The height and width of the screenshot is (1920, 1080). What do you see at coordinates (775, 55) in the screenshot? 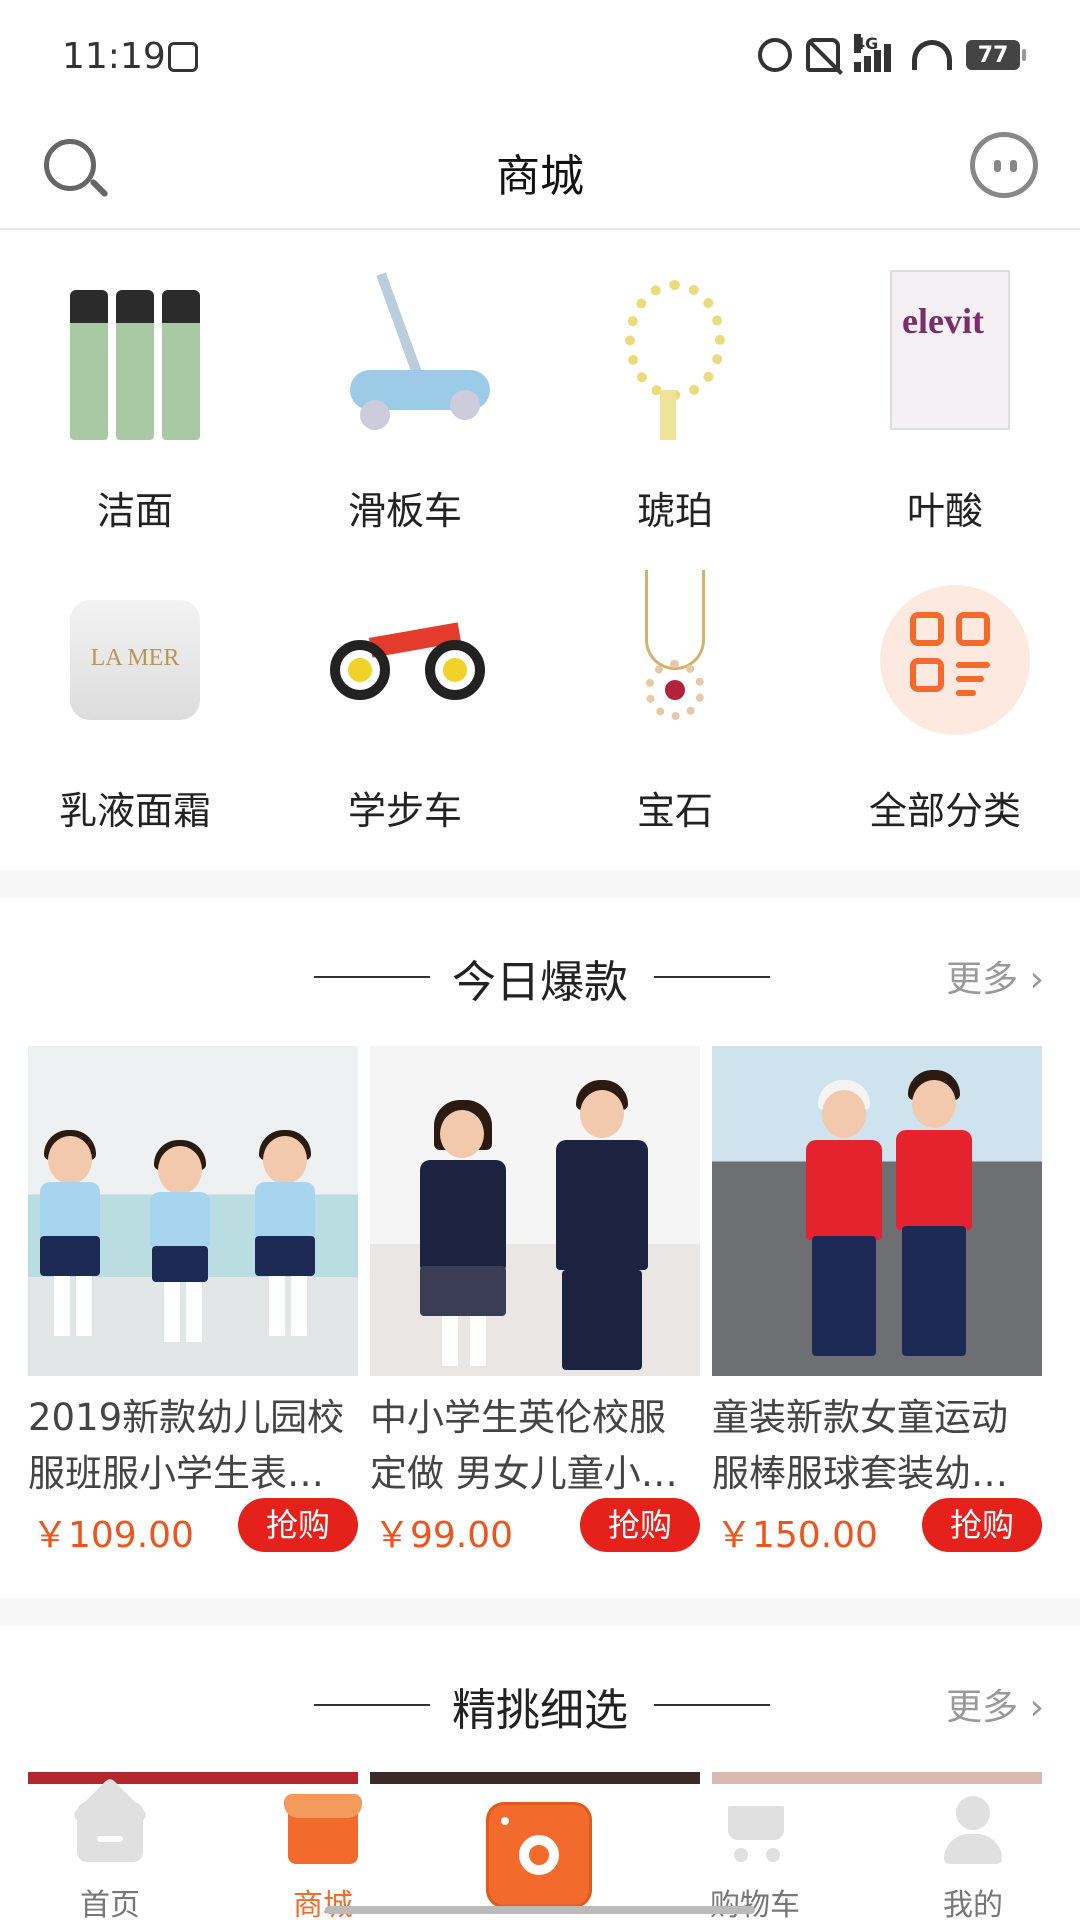
I see `alarm-icon` at bounding box center [775, 55].